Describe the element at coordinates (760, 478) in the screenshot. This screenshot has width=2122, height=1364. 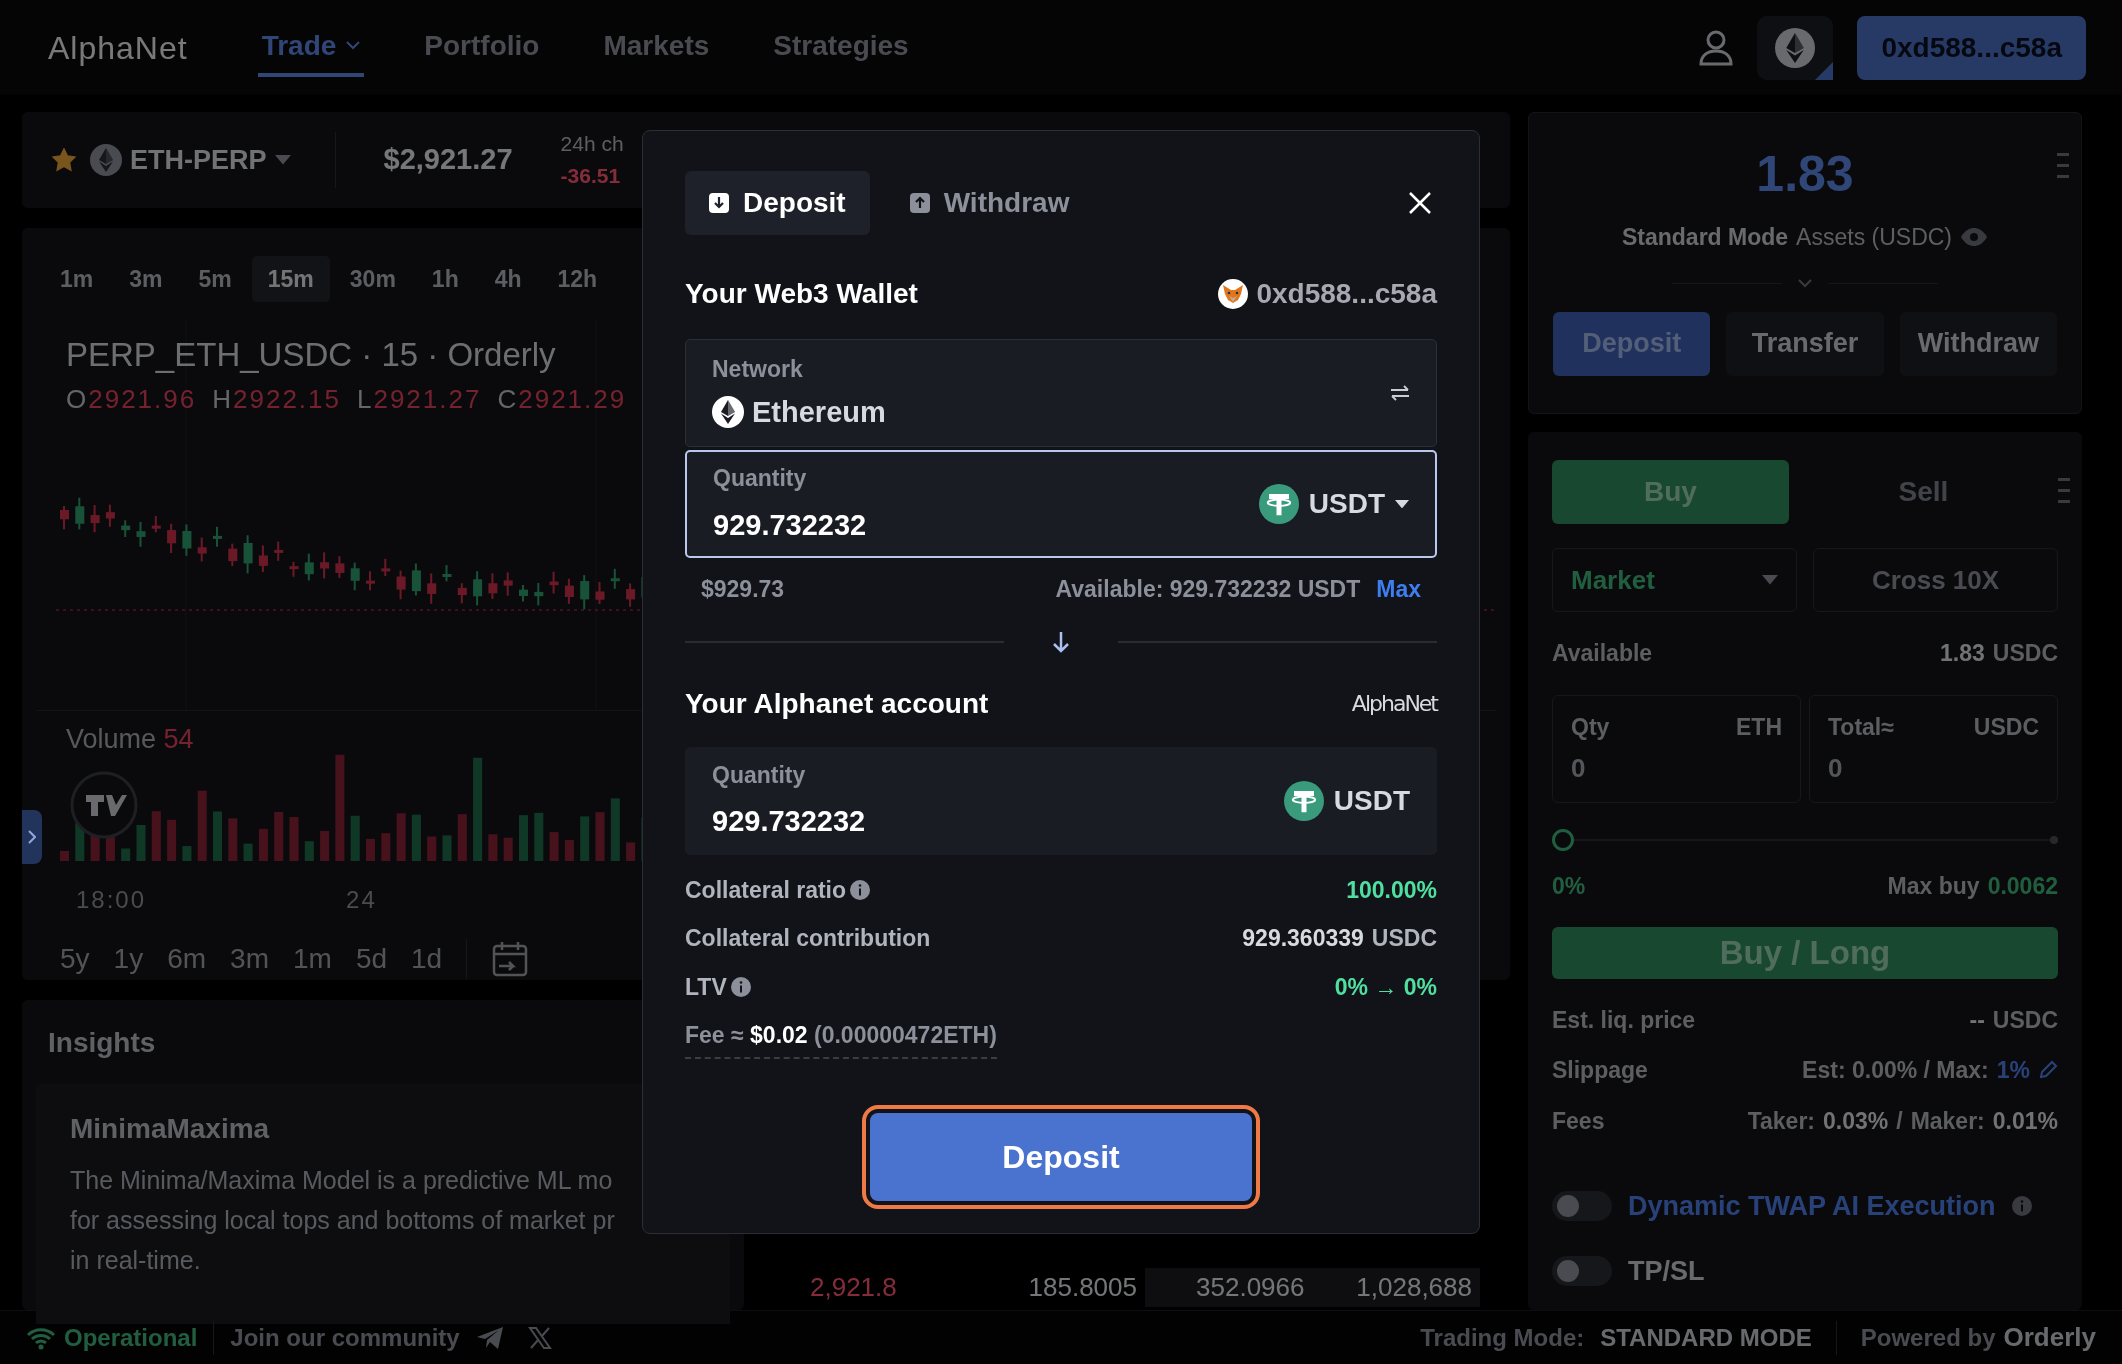
I see `field-label: Quantity` at that location.